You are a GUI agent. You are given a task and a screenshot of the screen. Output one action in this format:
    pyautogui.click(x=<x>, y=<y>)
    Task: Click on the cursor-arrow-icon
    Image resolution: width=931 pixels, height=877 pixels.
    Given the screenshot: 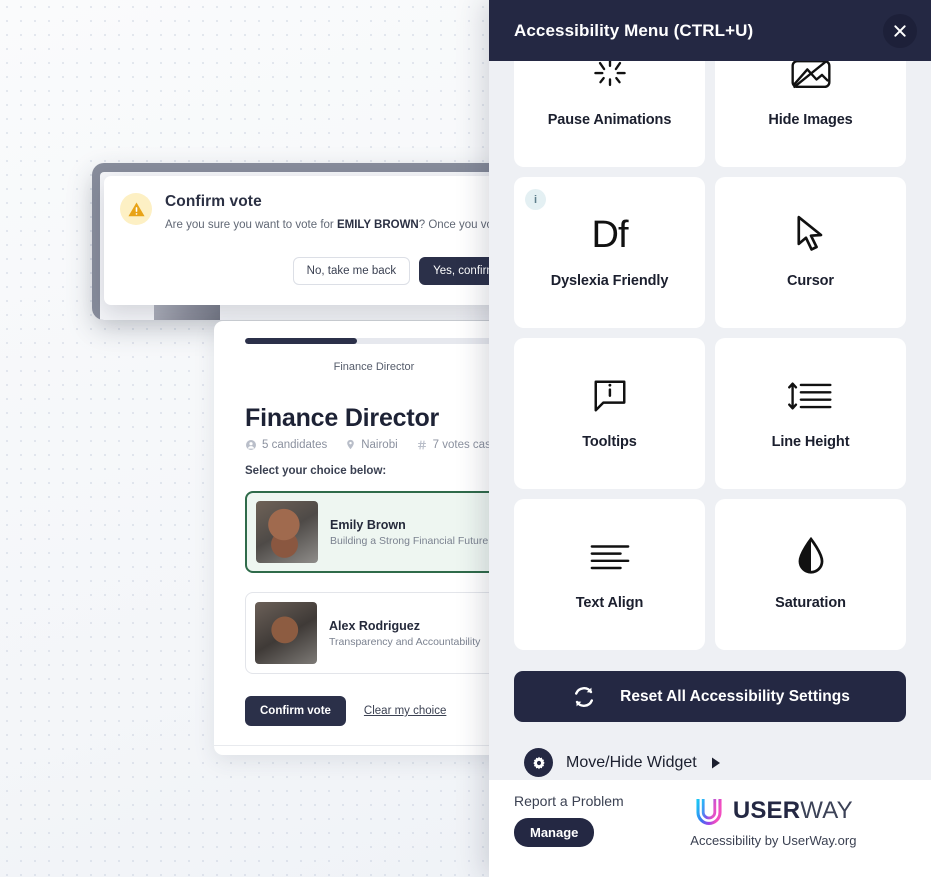 What is the action you would take?
    pyautogui.click(x=811, y=235)
    